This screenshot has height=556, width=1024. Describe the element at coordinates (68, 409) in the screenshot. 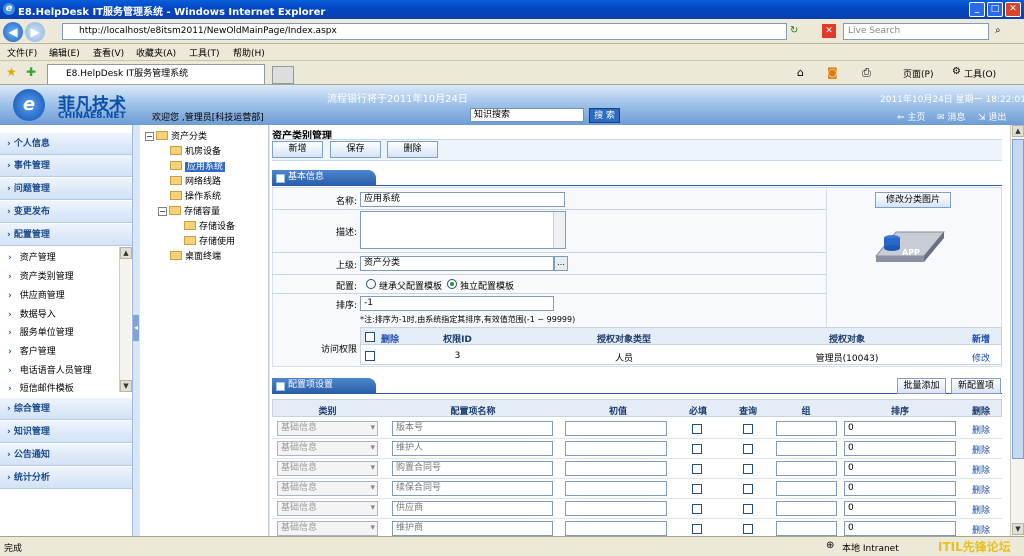

I see `nav-cat-general: › 综合管理` at that location.